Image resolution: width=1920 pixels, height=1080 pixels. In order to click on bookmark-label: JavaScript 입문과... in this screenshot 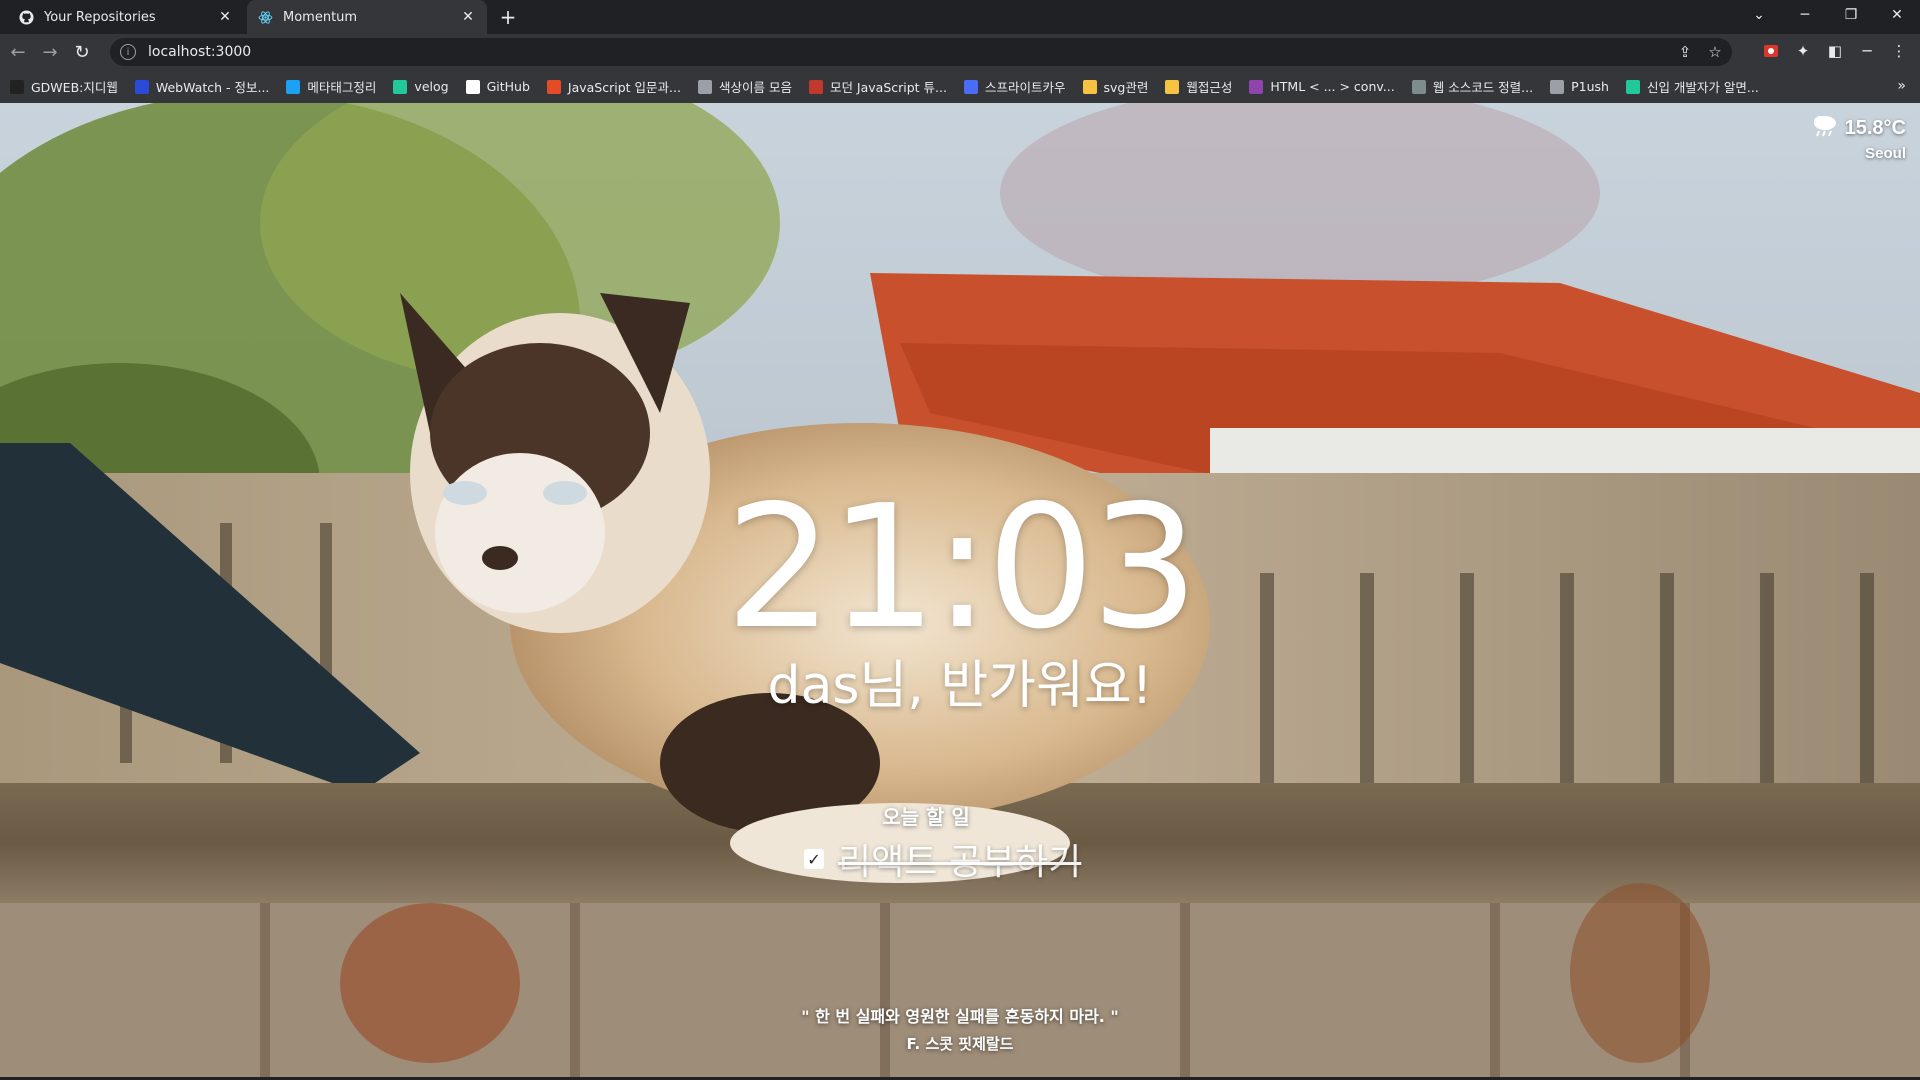, I will do `click(624, 87)`.